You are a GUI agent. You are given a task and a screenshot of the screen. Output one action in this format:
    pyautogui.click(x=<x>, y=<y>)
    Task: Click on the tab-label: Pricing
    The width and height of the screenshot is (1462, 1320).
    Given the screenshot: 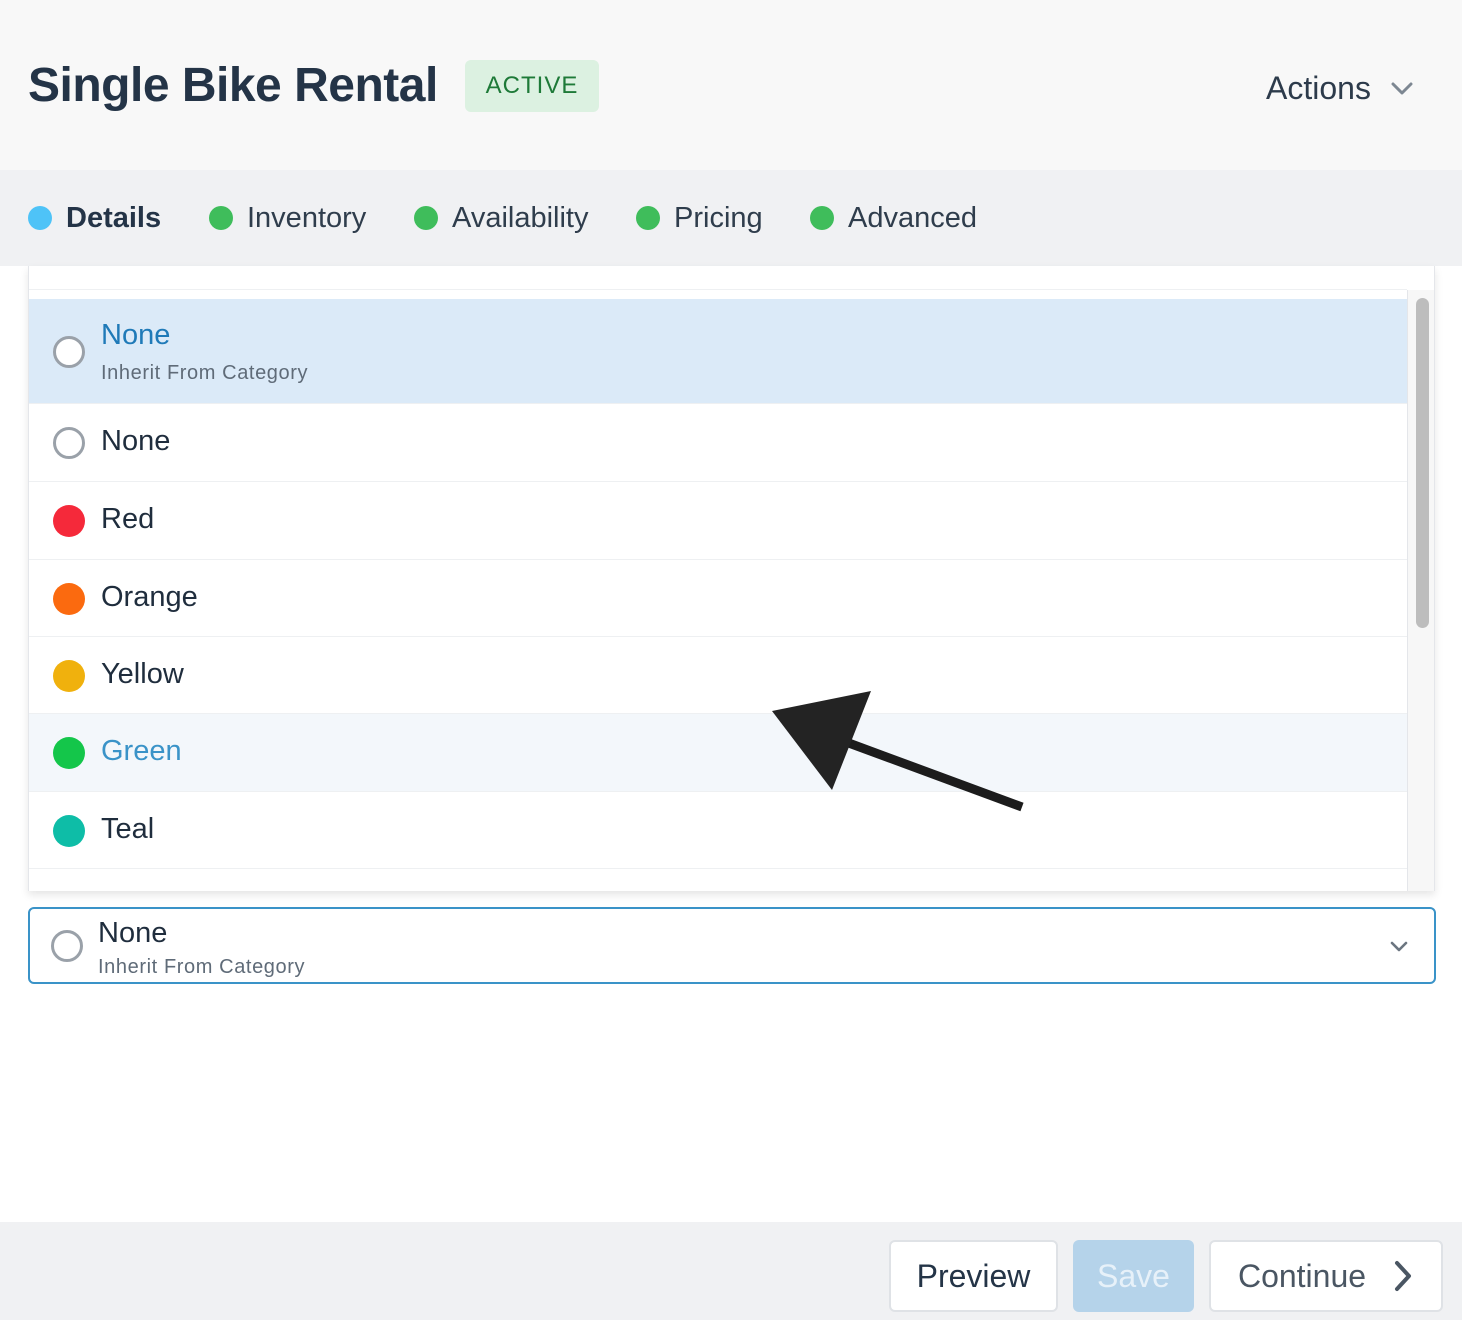 What is the action you would take?
    pyautogui.click(x=718, y=217)
    